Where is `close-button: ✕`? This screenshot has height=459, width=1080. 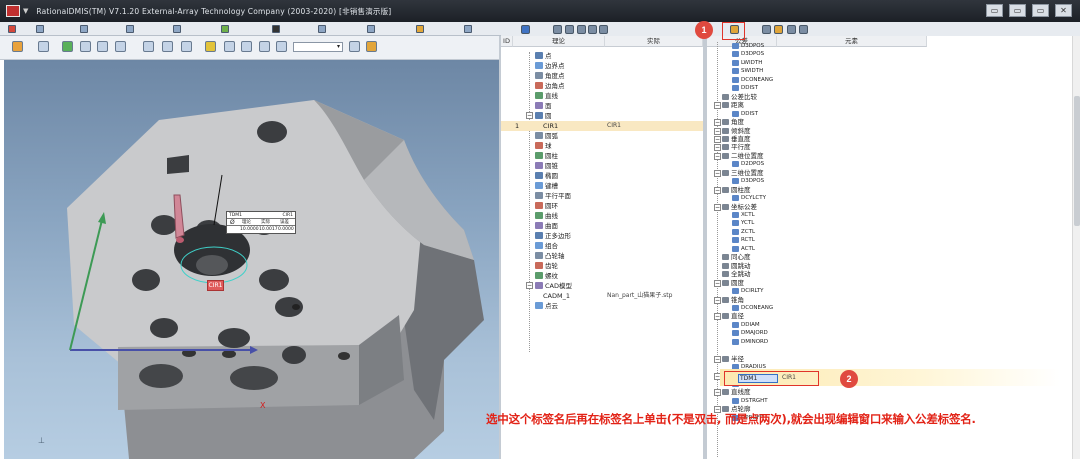
close-button: ✕ is located at coordinates (1063, 10).